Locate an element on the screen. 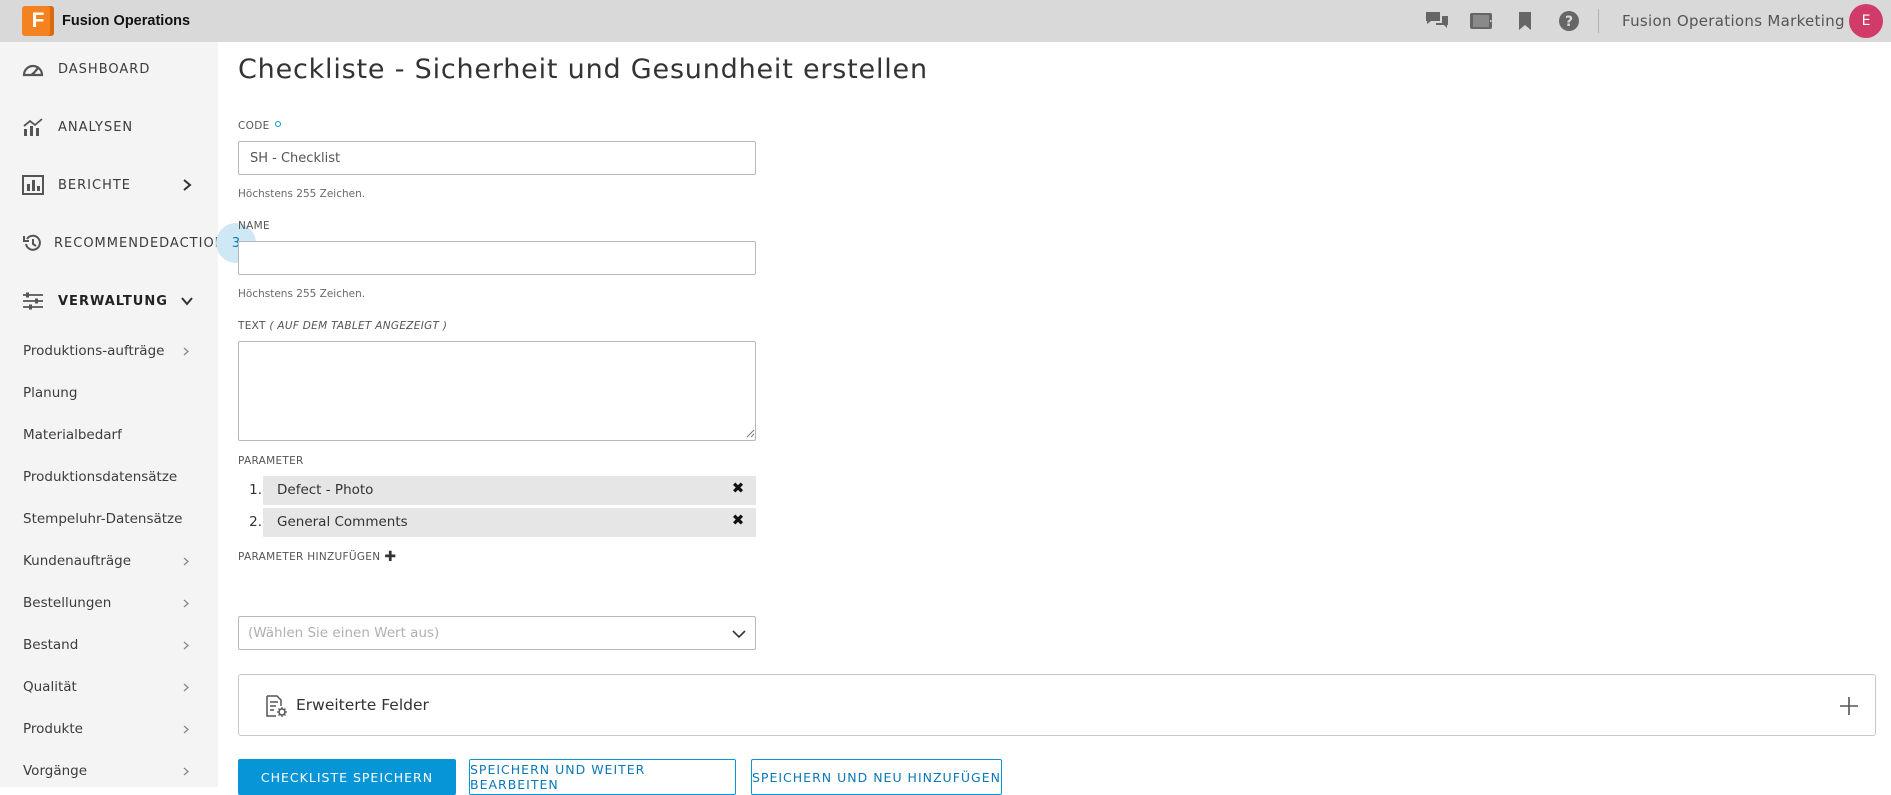  parameter-chip: General Comments ✖ is located at coordinates (509, 522).